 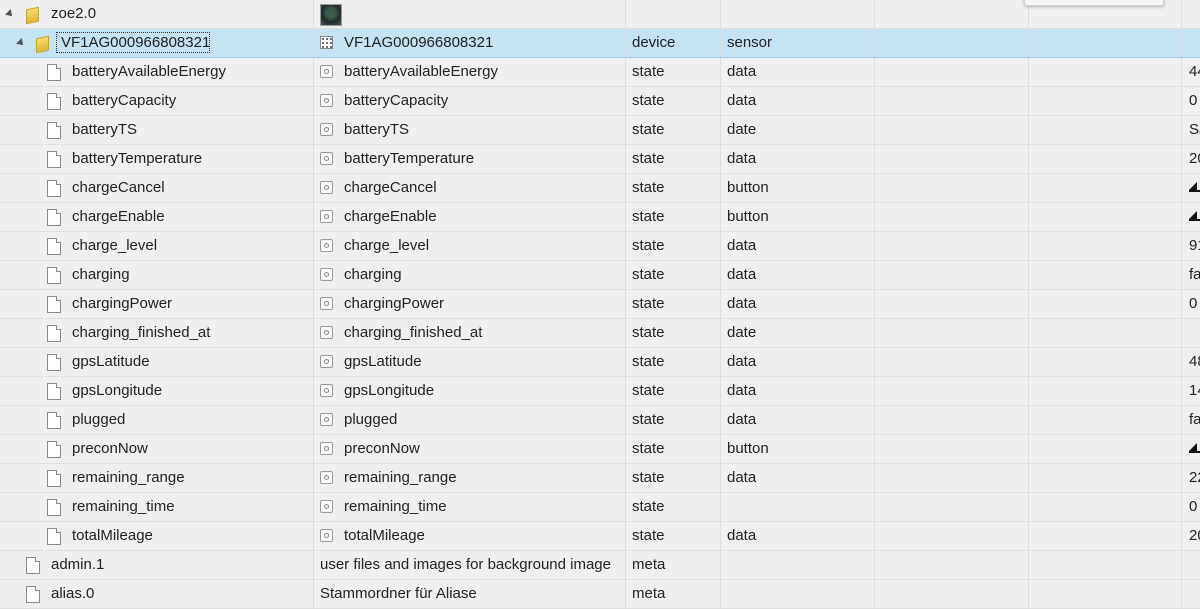 I want to click on tree-row-state: chargeEnable chargeEnable state button, so click(x=600, y=217).